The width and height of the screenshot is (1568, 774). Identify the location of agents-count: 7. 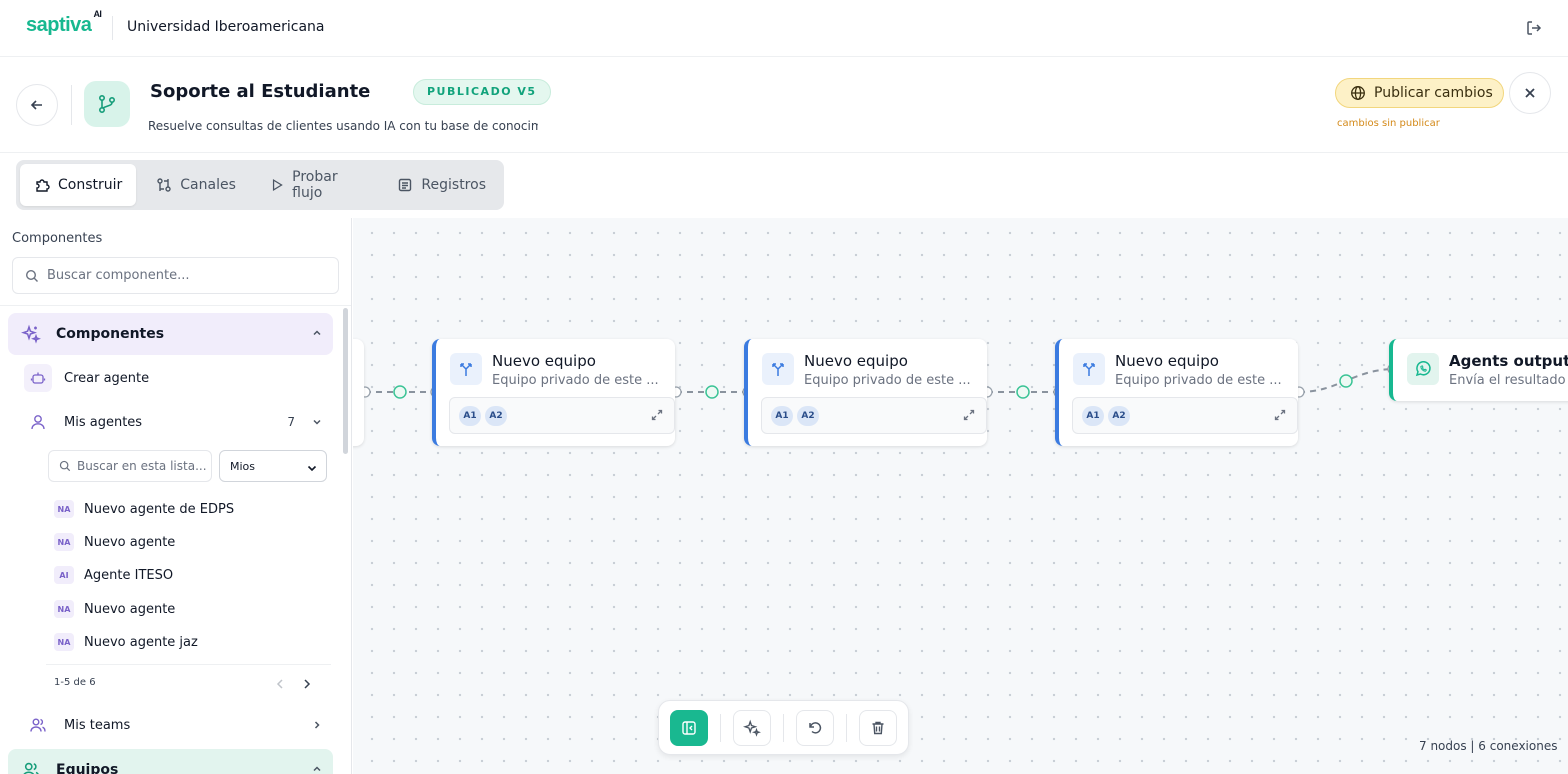
(291, 422).